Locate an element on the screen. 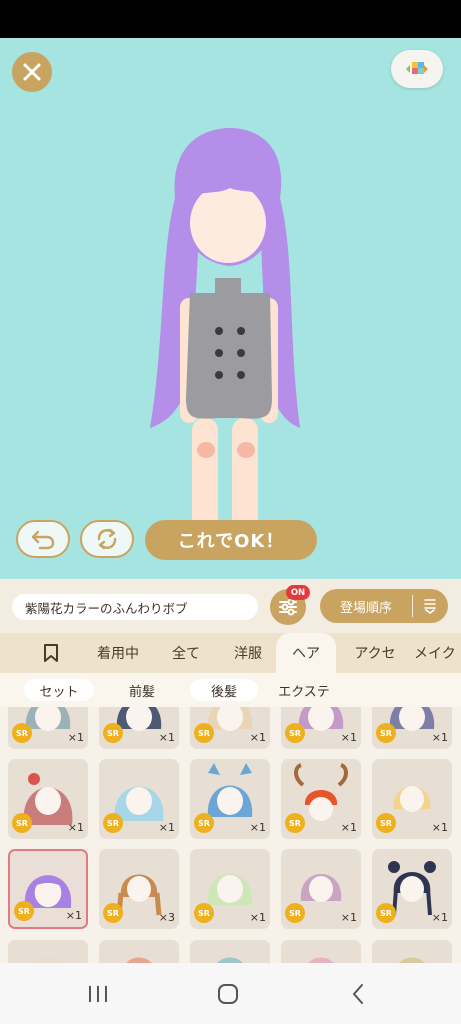  system-nav-bar is located at coordinates (230, 993).